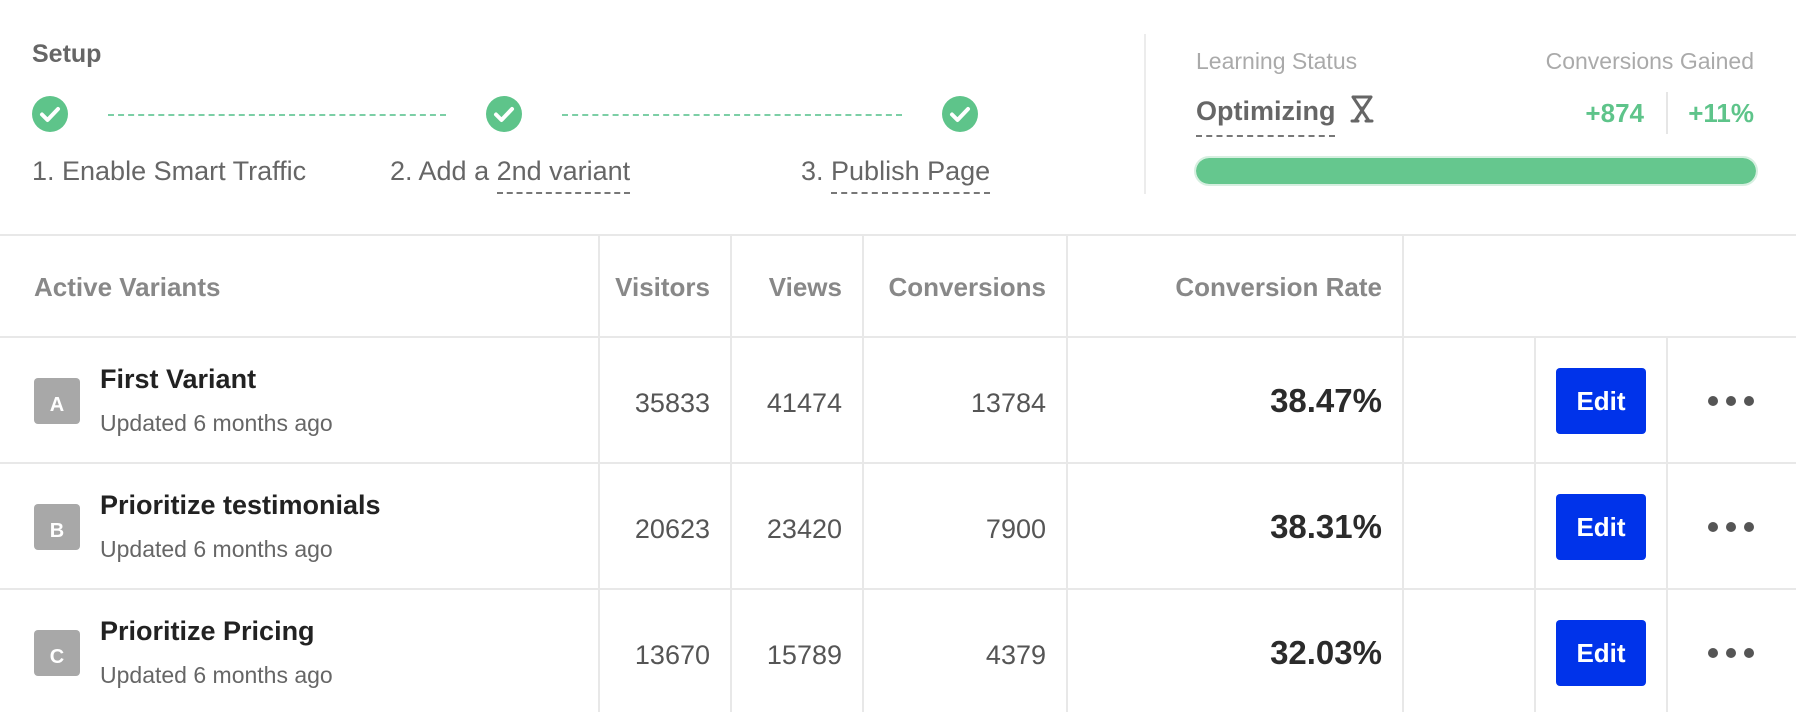 The image size is (1796, 712). What do you see at coordinates (127, 287) in the screenshot?
I see `header-active-variants: Active Variants` at bounding box center [127, 287].